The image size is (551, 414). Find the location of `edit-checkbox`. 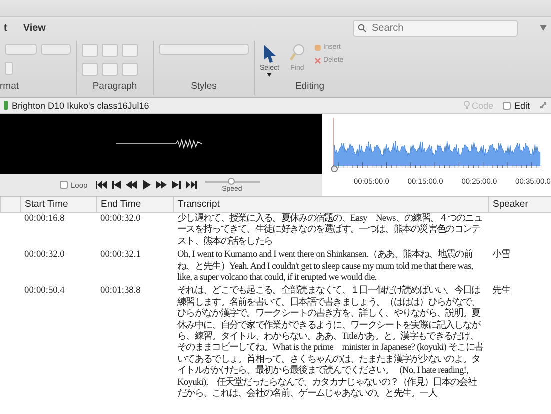

edit-checkbox is located at coordinates (507, 106).